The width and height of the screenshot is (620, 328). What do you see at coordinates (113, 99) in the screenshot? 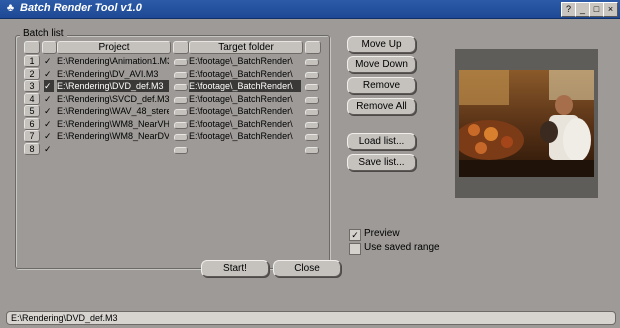
I see `row-project: E:\Rendering\SVCD_def.M3` at bounding box center [113, 99].